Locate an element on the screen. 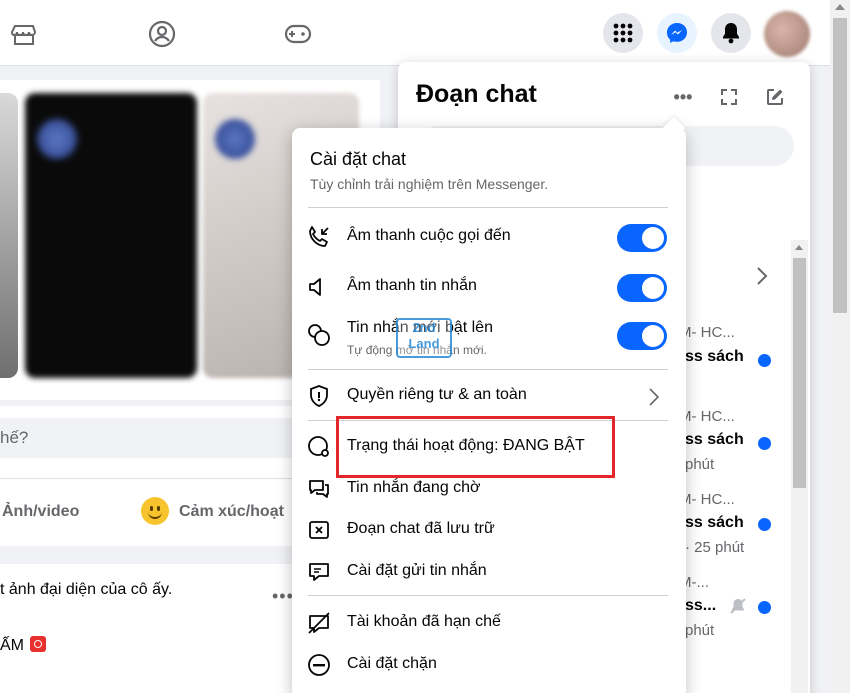 This screenshot has height=693, width=850. messenger-icon is located at coordinates (677, 33).